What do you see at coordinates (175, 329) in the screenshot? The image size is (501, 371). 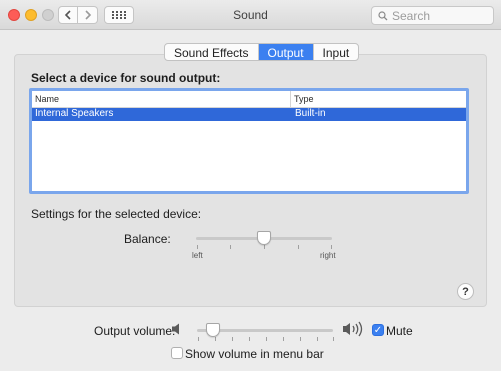 I see `speaker-low-icon` at bounding box center [175, 329].